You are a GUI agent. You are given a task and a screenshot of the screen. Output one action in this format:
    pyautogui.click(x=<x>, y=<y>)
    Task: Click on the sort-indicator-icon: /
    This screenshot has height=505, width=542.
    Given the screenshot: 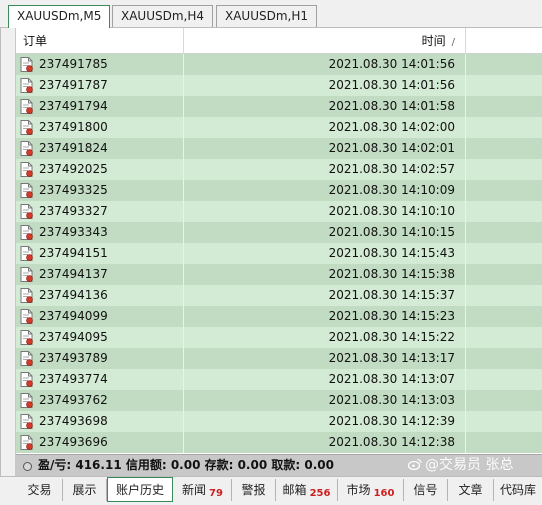 What is the action you would take?
    pyautogui.click(x=453, y=42)
    